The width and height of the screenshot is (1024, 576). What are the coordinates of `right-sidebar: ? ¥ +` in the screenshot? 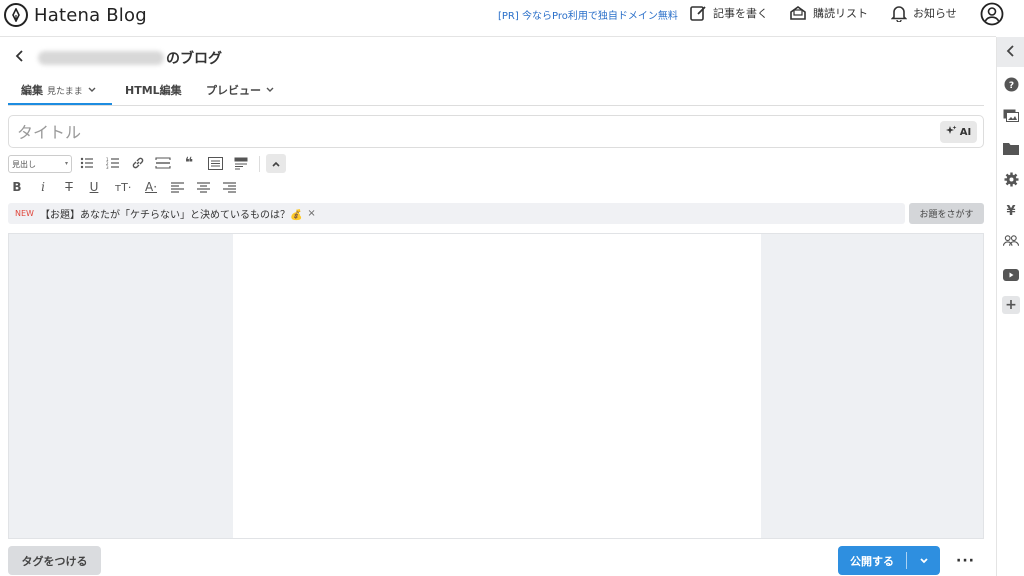 It's located at (1010, 306).